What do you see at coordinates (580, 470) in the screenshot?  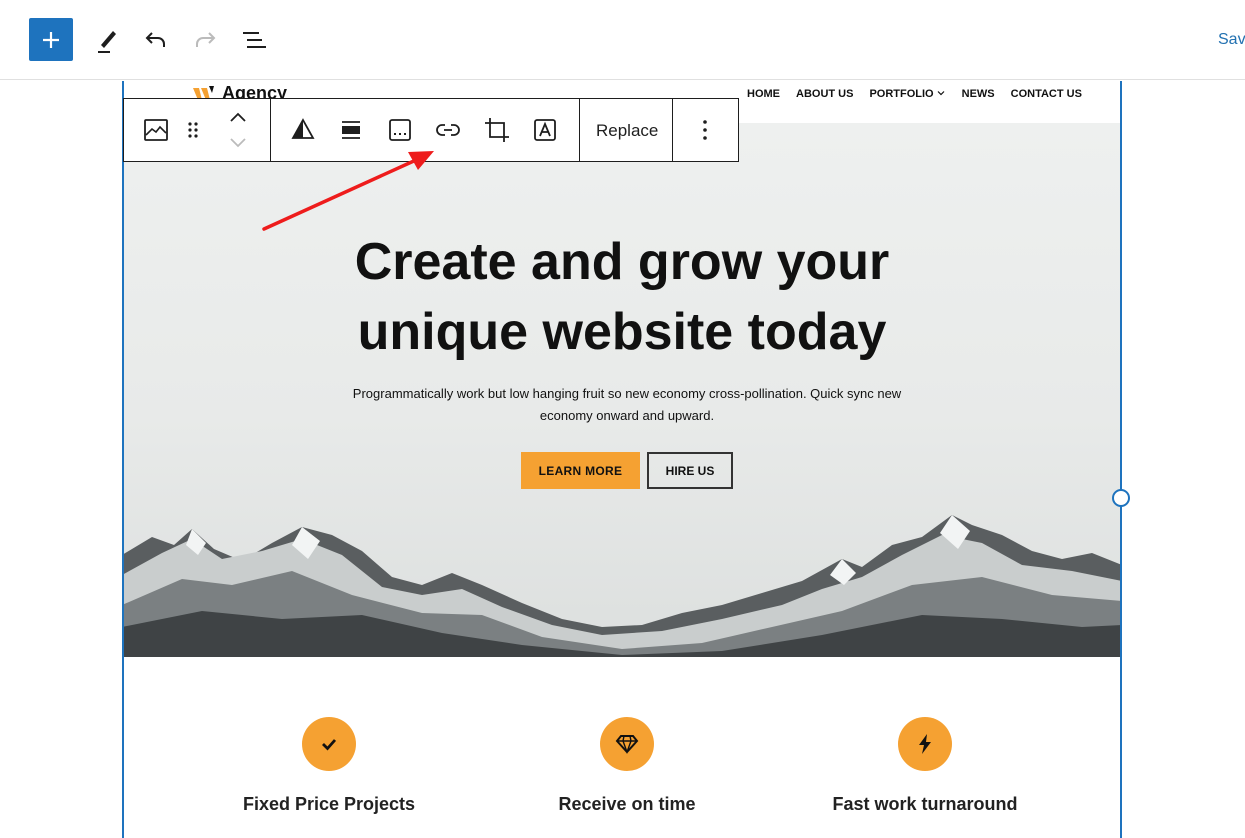 I see `learn-more-button: LEARN MORE` at bounding box center [580, 470].